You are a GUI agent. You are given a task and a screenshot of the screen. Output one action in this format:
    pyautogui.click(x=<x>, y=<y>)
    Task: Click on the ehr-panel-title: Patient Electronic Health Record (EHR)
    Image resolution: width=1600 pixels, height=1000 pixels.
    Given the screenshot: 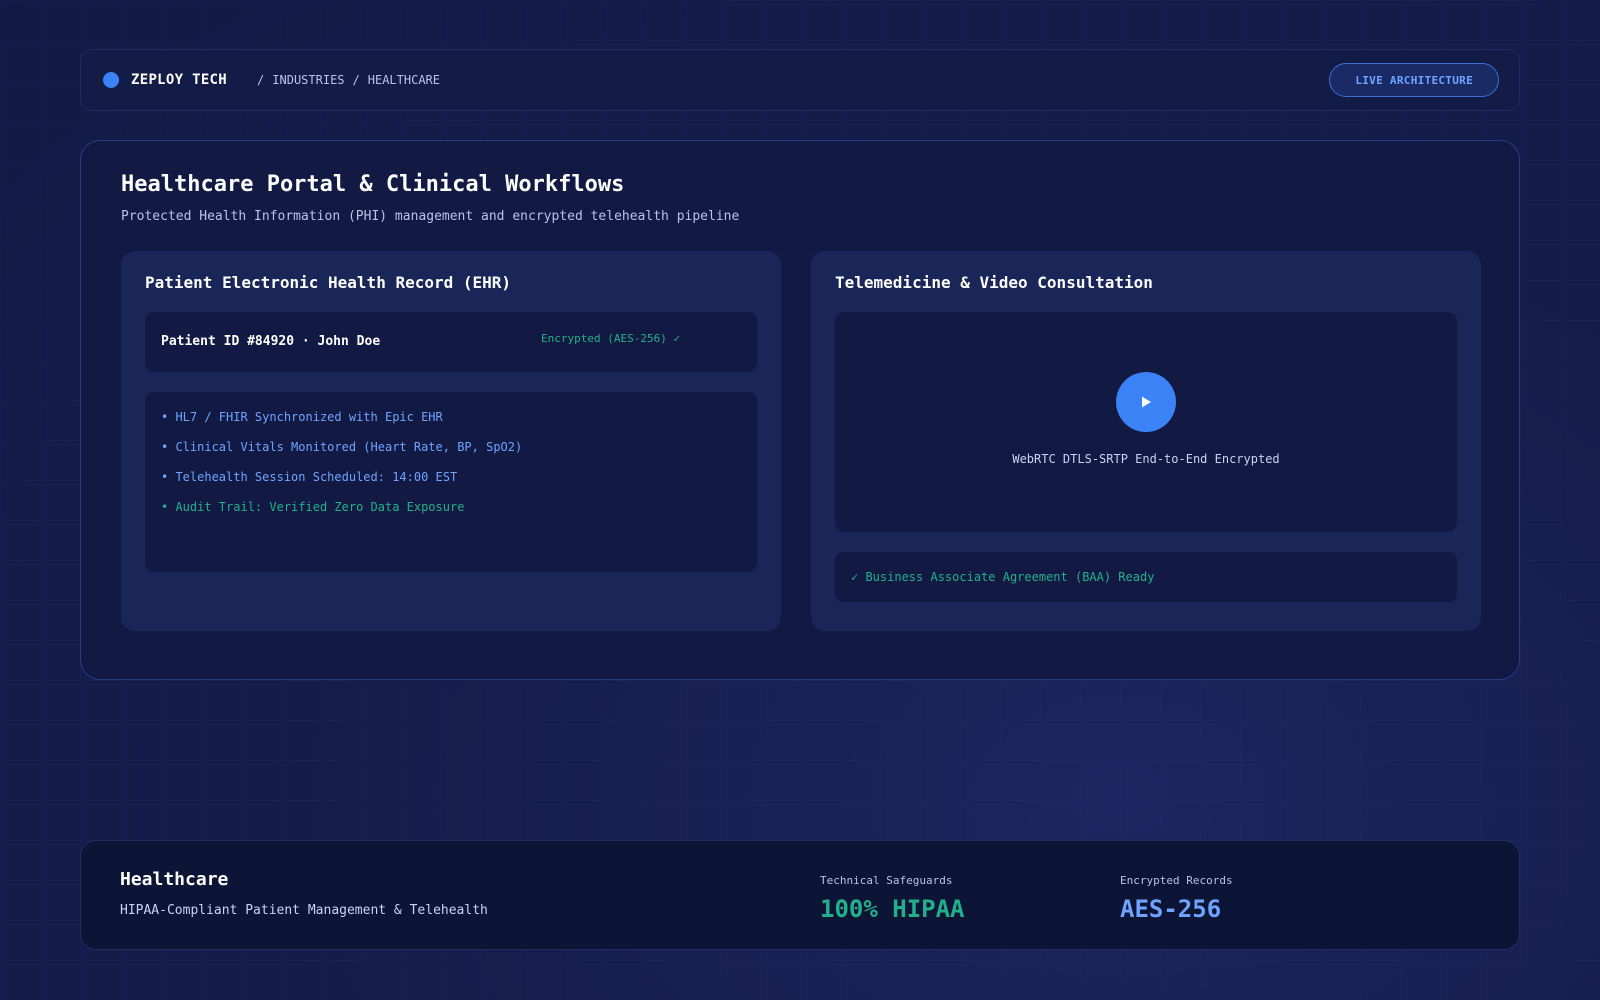 What is the action you would take?
    pyautogui.click(x=328, y=282)
    